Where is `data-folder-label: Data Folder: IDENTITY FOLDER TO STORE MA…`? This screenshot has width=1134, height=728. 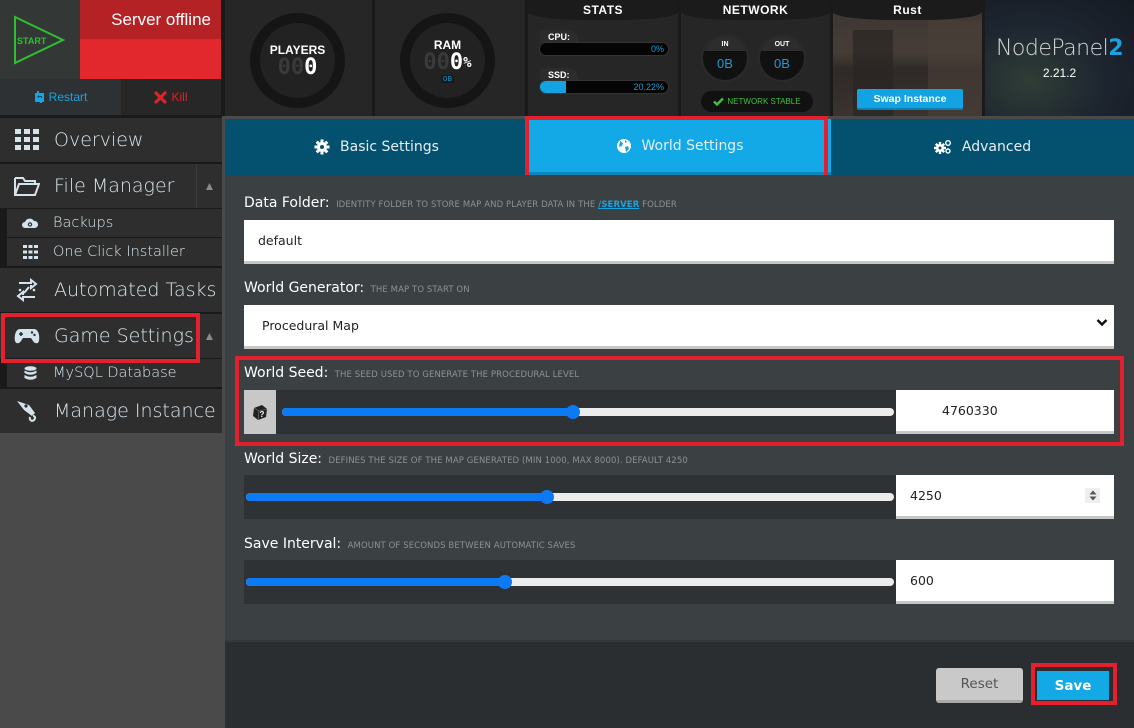 data-folder-label: Data Folder: IDENTITY FOLDER TO STORE MA… is located at coordinates (460, 203).